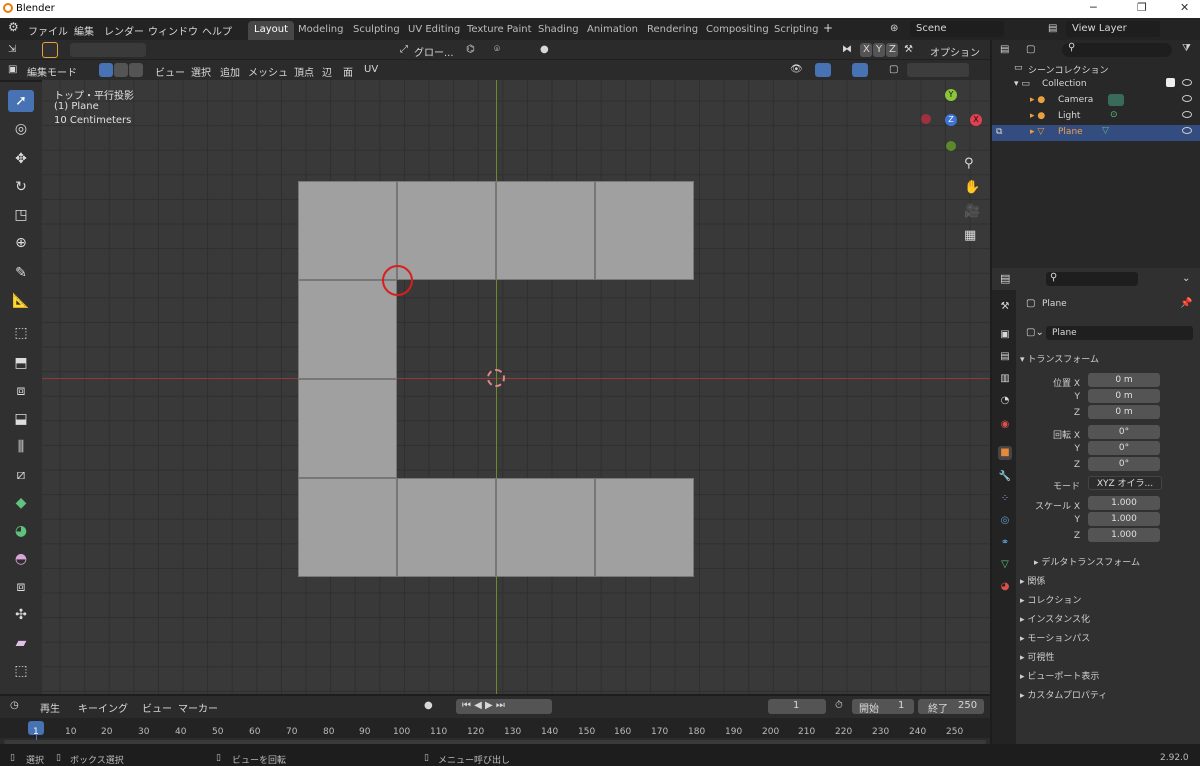  What do you see at coordinates (1096, 69) in the screenshot?
I see `outliner-scene-collection: ▭ シーンコレクション` at bounding box center [1096, 69].